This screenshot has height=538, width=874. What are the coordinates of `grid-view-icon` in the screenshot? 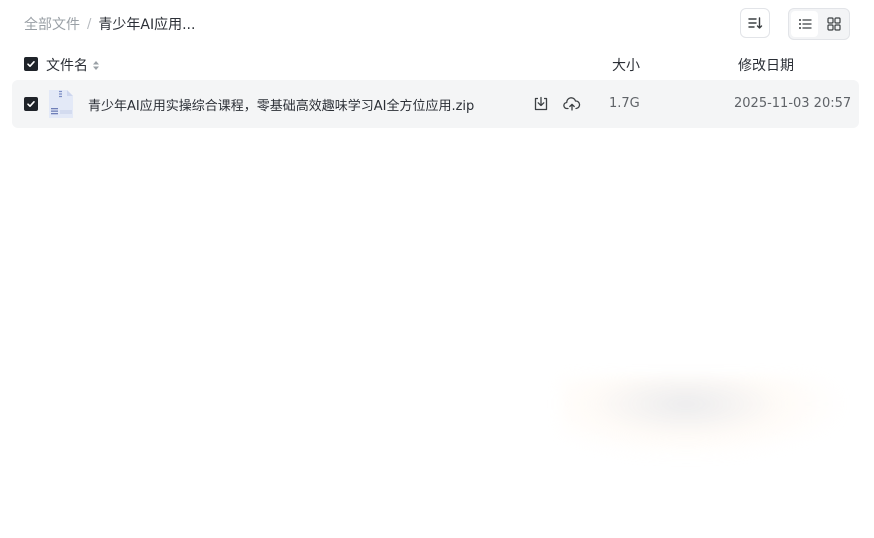 It's located at (833, 24).